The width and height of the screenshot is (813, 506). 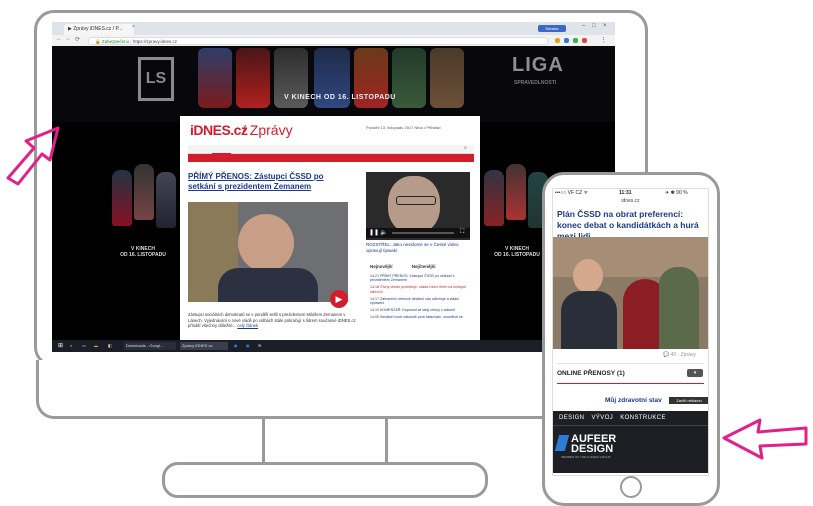 I want to click on subnav-item: Krimi, so click(x=242, y=166).